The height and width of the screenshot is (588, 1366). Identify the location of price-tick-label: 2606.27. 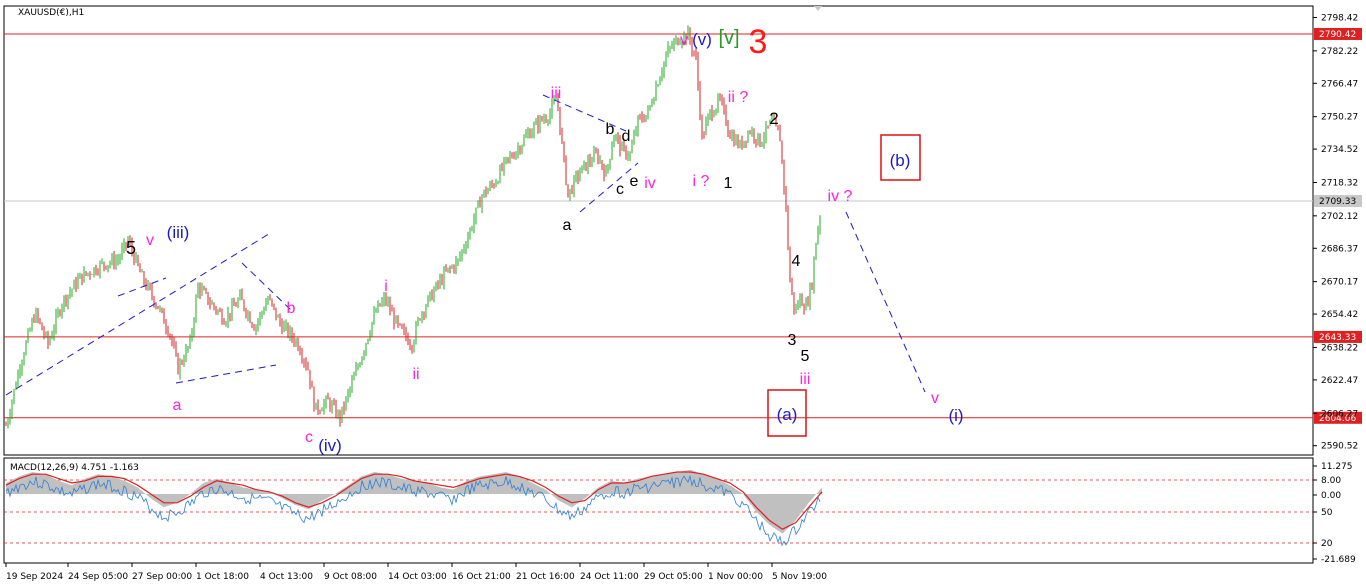
(1339, 414).